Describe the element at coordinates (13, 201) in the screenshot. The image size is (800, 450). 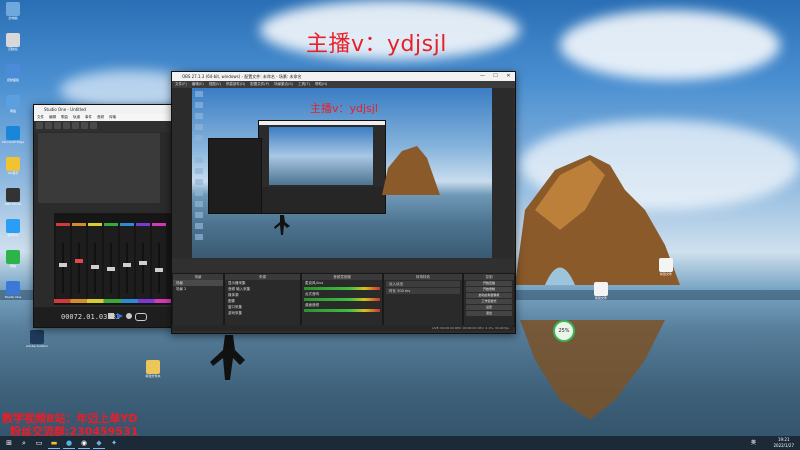
I see `desktop-icon: OBS Studio` at that location.